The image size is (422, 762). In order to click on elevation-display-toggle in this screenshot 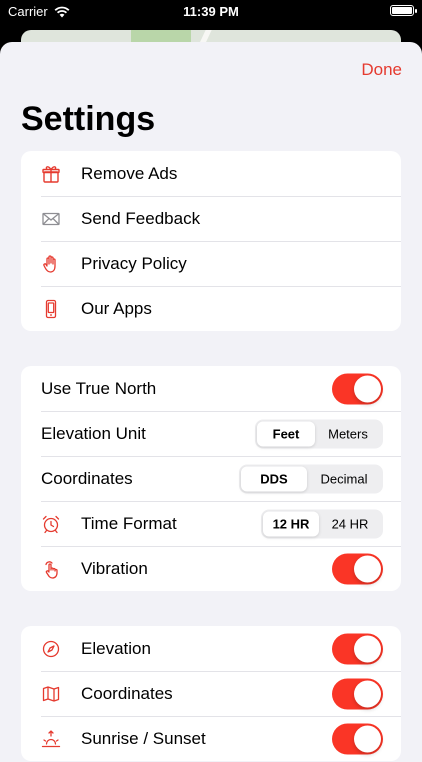, I will do `click(357, 648)`.